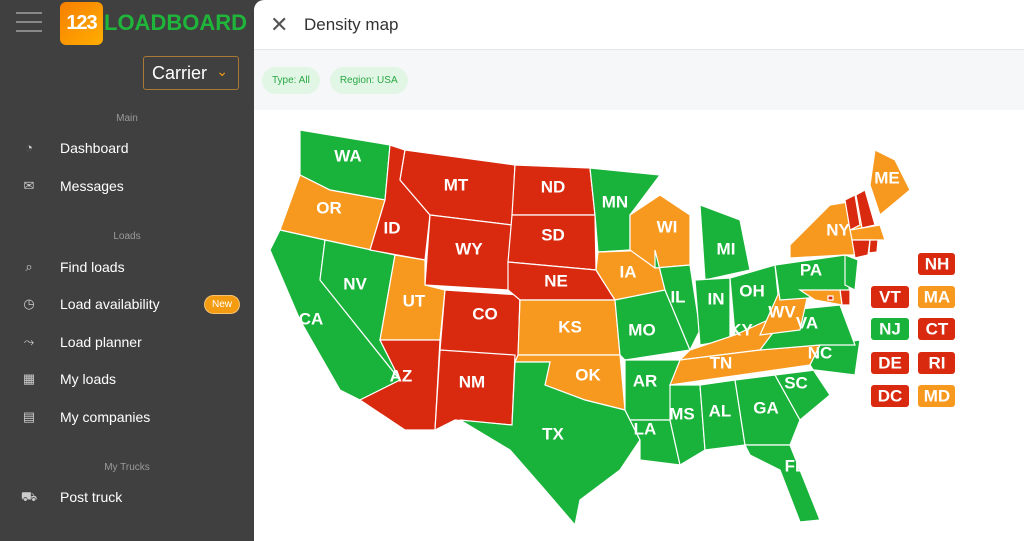 This screenshot has width=1024, height=541. What do you see at coordinates (830, 298) in the screenshot?
I see `state-dc` at bounding box center [830, 298].